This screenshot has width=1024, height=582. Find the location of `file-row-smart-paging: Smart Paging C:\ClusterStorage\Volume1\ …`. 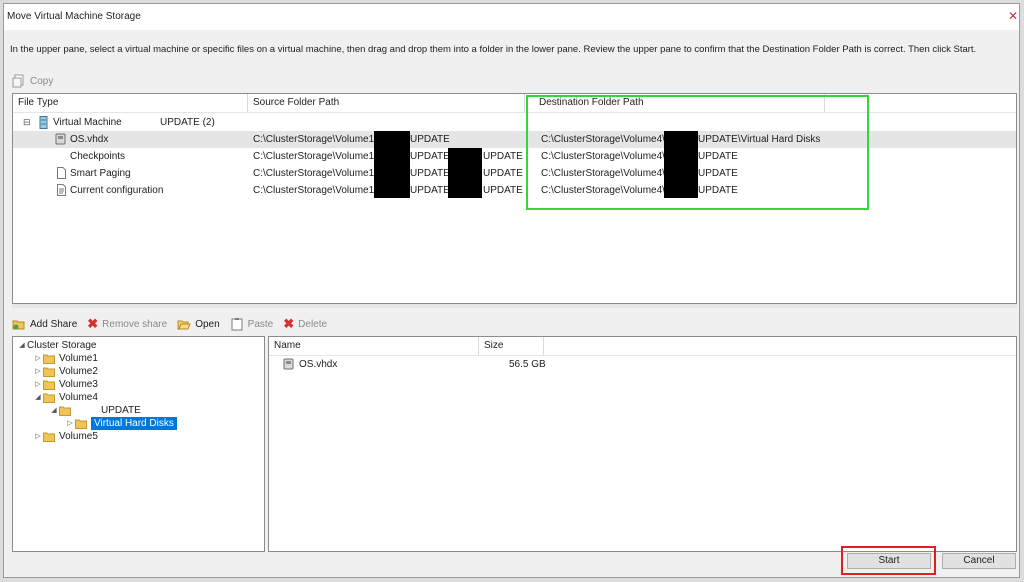

file-row-smart-paging: Smart Paging C:\ClusterStorage\Volume1\ … is located at coordinates (514, 173).